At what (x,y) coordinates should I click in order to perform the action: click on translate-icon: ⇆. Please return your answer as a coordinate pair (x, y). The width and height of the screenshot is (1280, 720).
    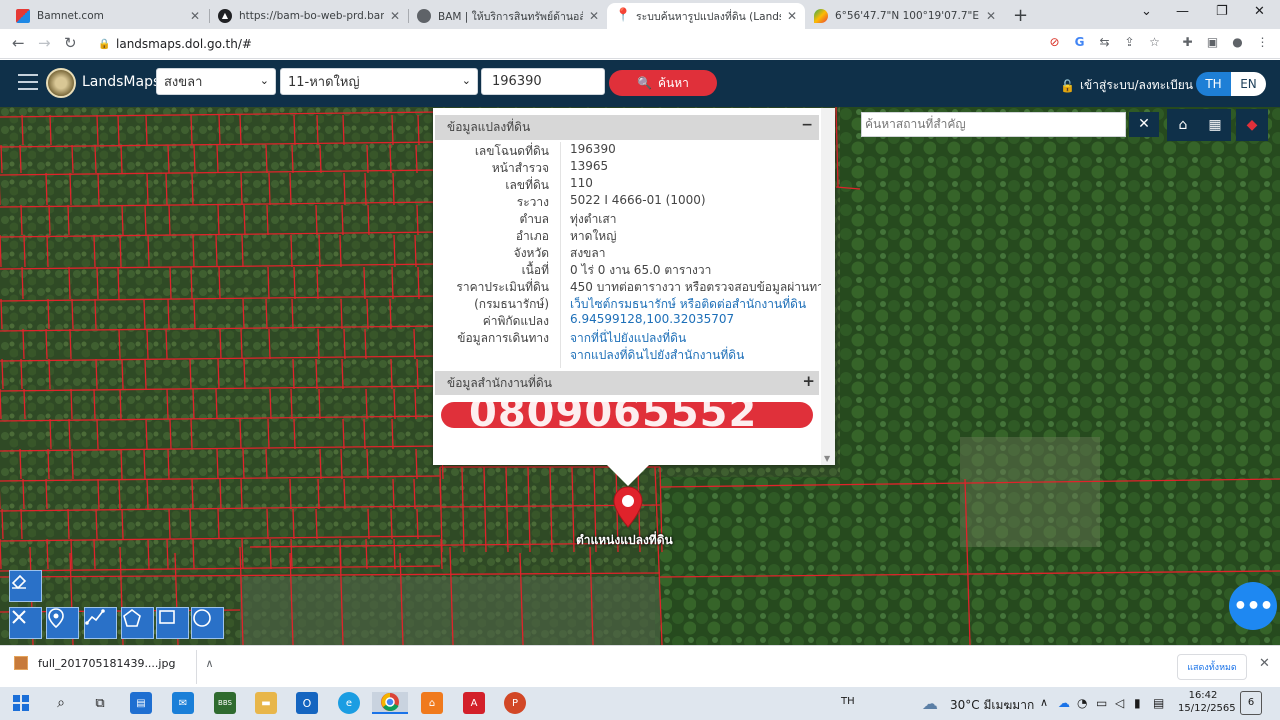
    Looking at the image, I should click on (1104, 42).